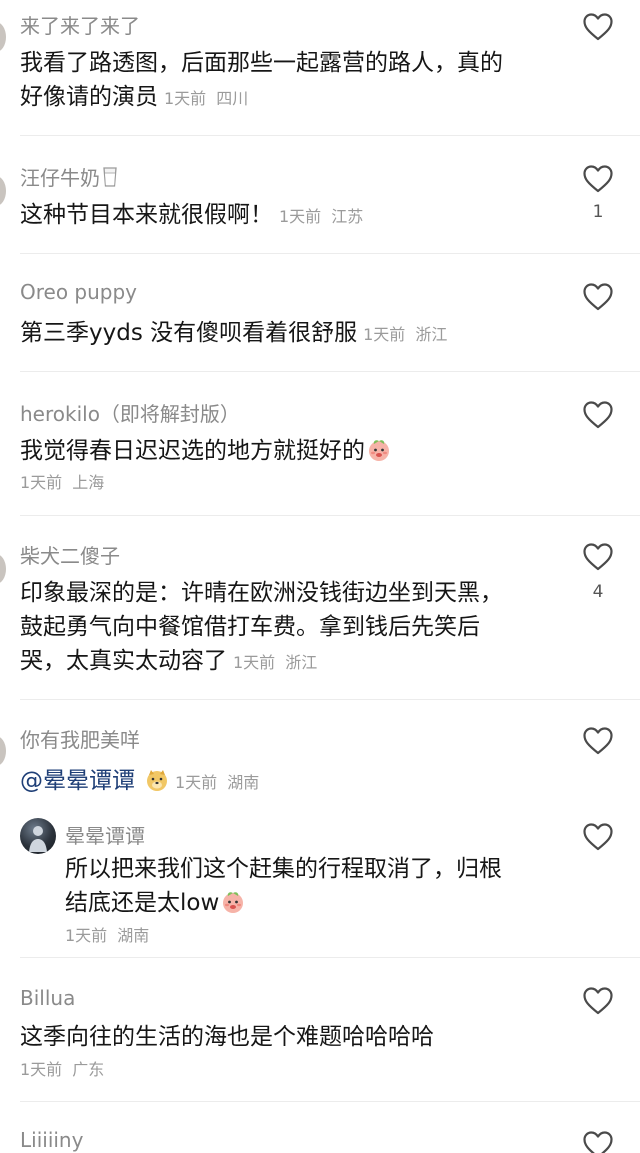 The image size is (640, 1153). Describe the element at coordinates (320, 195) in the screenshot. I see `comment-item: 汪仔牛奶 这种节目本来就很假啊！ 1天前 江苏 1` at that location.